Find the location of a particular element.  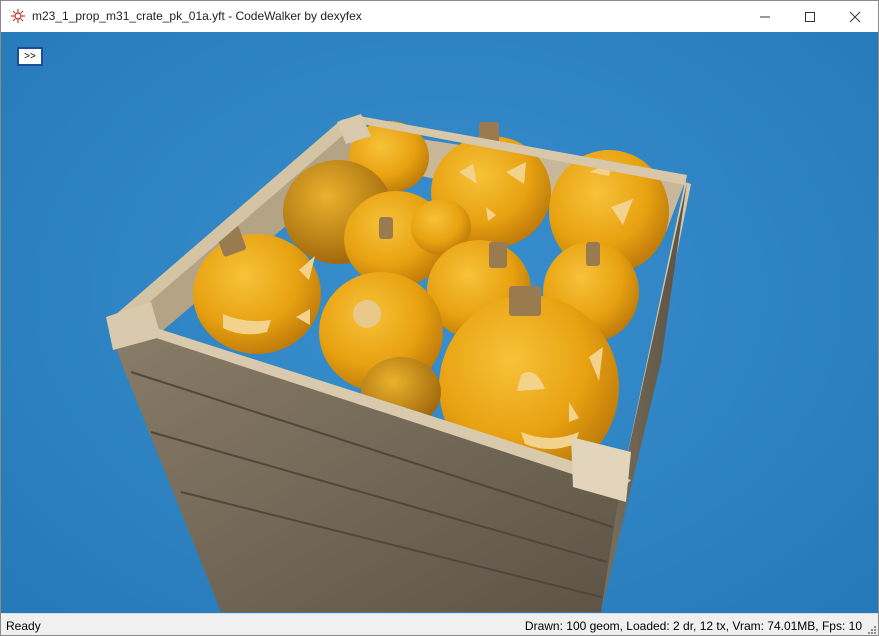

codewalker-icon is located at coordinates (18, 16).